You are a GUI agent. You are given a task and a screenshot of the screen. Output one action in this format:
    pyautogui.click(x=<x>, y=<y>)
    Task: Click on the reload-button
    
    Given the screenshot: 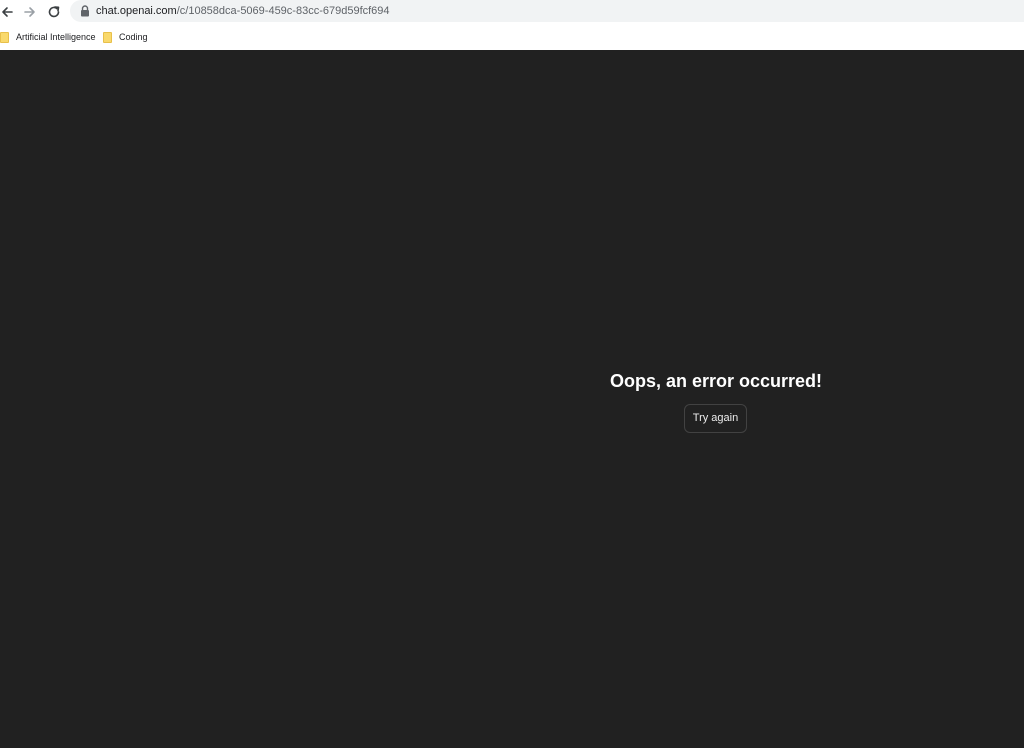 What is the action you would take?
    pyautogui.click(x=54, y=12)
    